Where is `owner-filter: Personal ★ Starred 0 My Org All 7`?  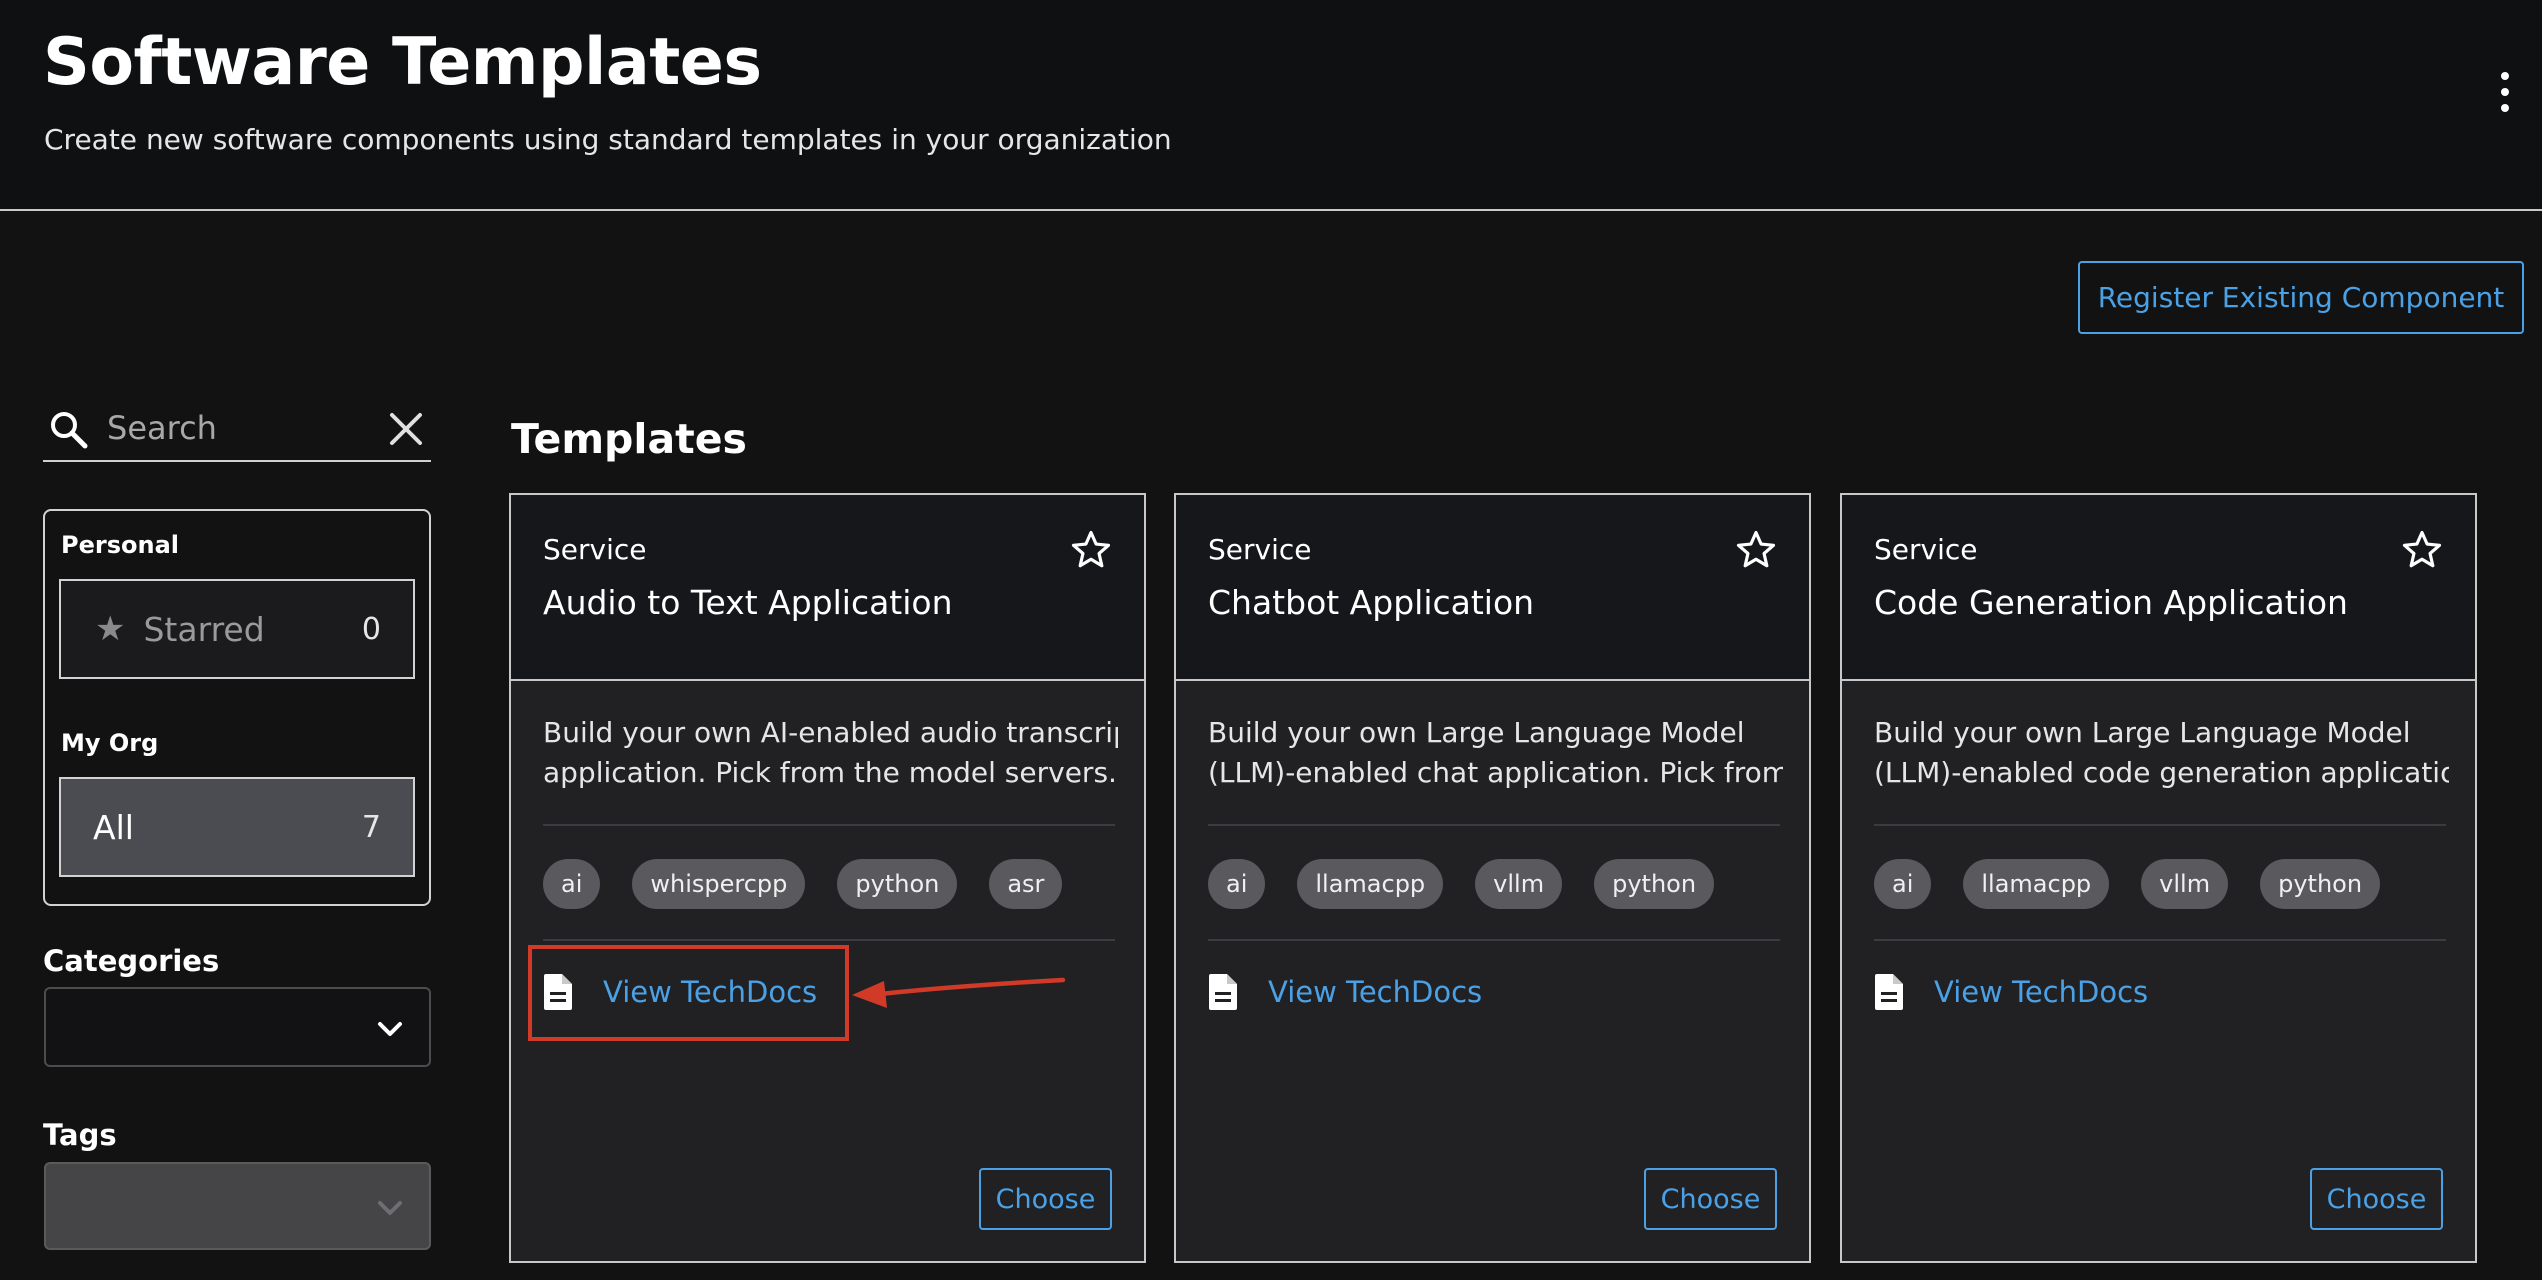 owner-filter: Personal ★ Starred 0 My Org All 7 is located at coordinates (237, 707).